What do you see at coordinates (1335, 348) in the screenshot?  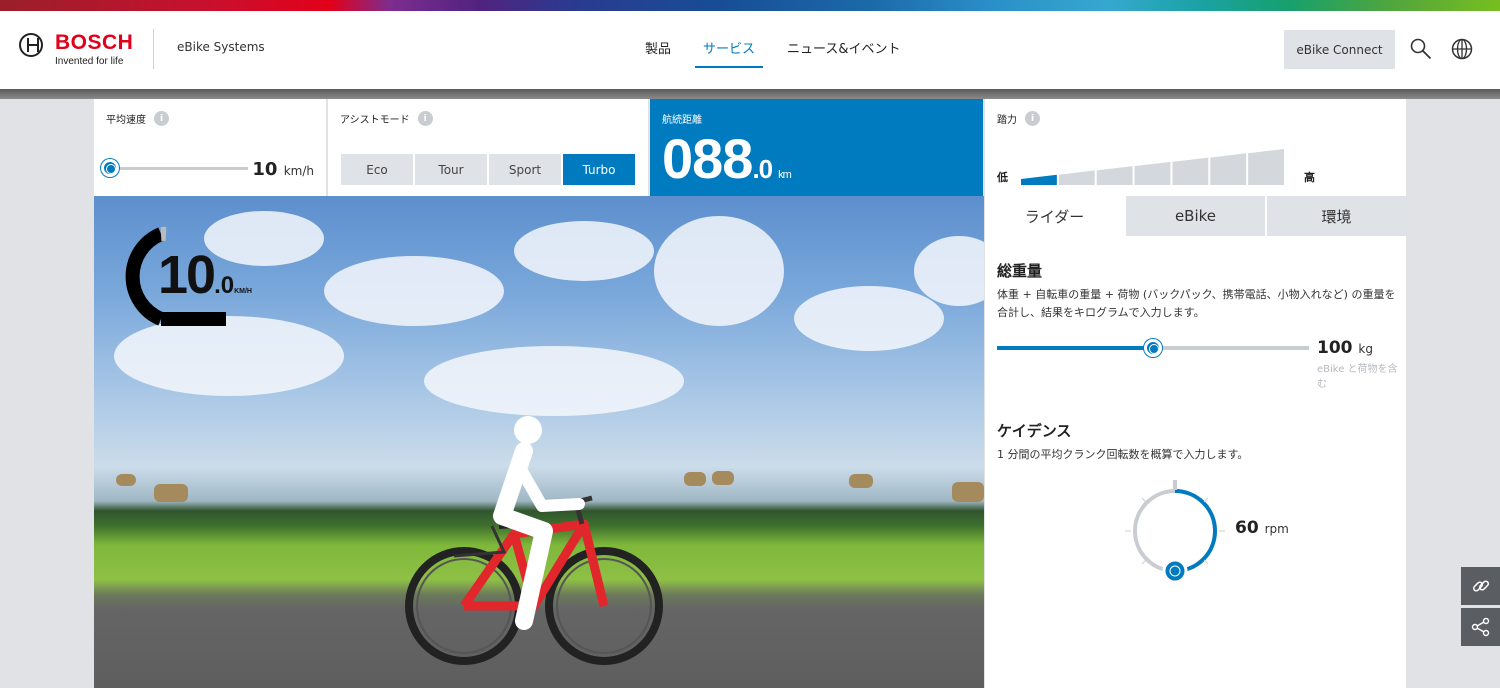 I see `total-weight-number: 100` at bounding box center [1335, 348].